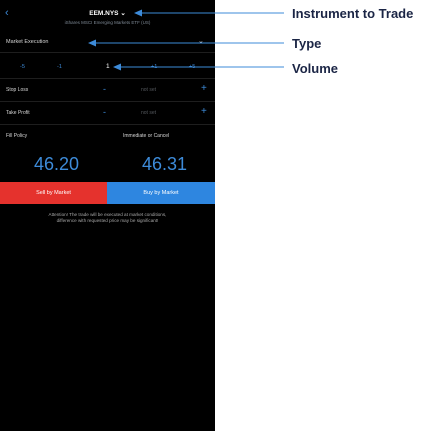 The image size is (432, 431). I want to click on annotation-type-label: Type, so click(307, 43).